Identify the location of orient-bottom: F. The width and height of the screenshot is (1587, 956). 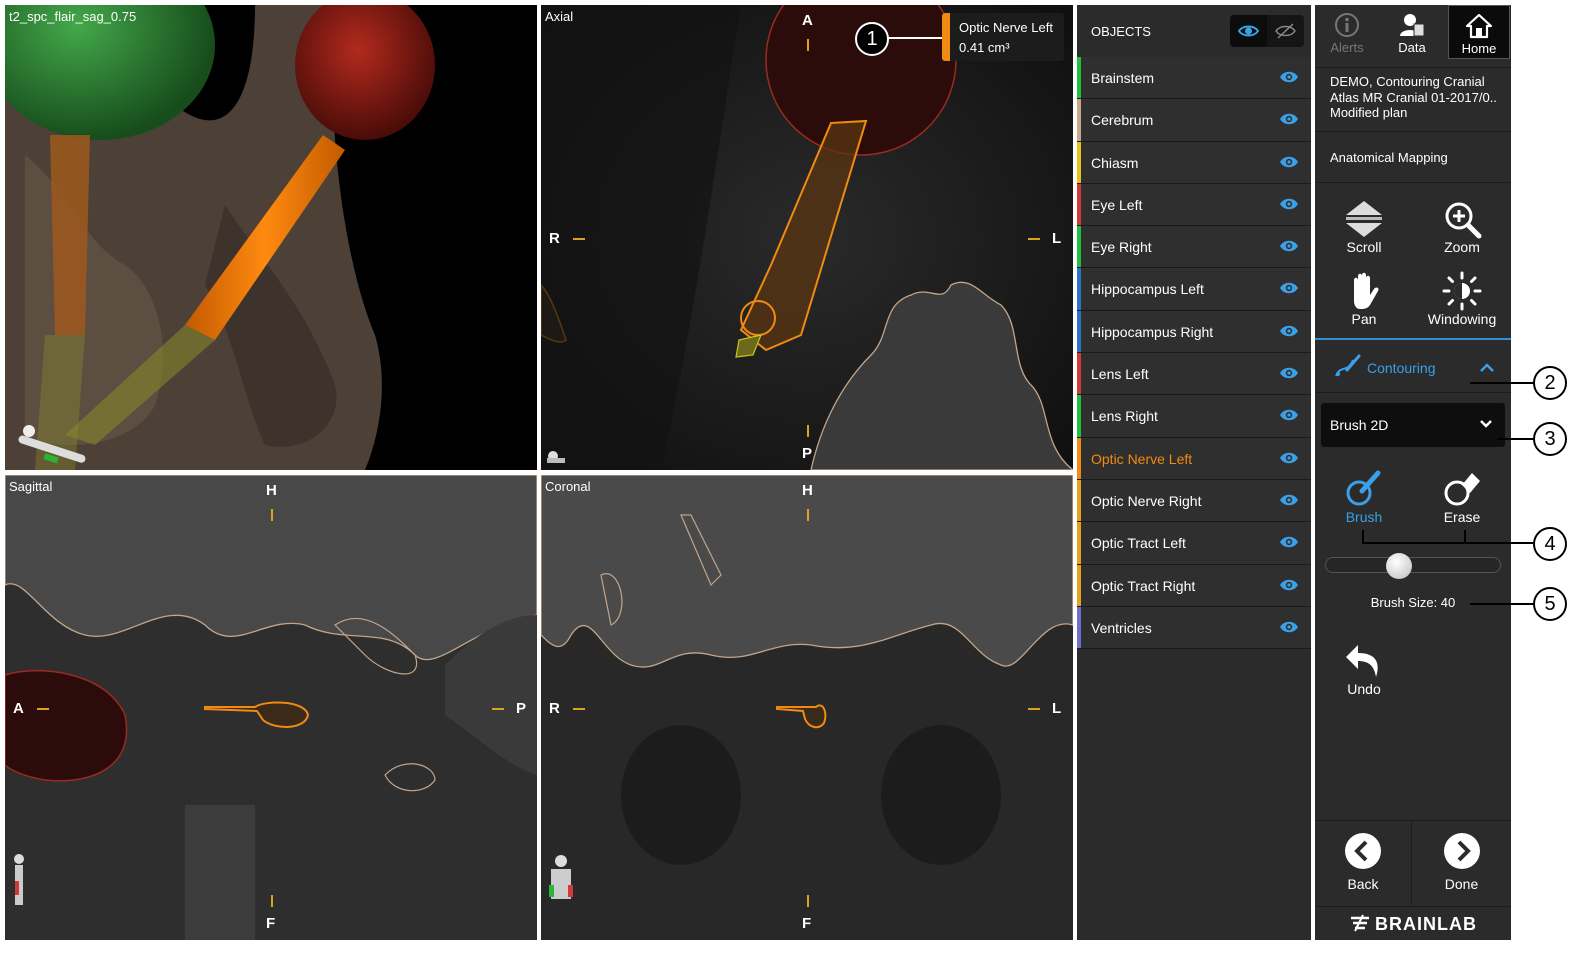
(807, 923).